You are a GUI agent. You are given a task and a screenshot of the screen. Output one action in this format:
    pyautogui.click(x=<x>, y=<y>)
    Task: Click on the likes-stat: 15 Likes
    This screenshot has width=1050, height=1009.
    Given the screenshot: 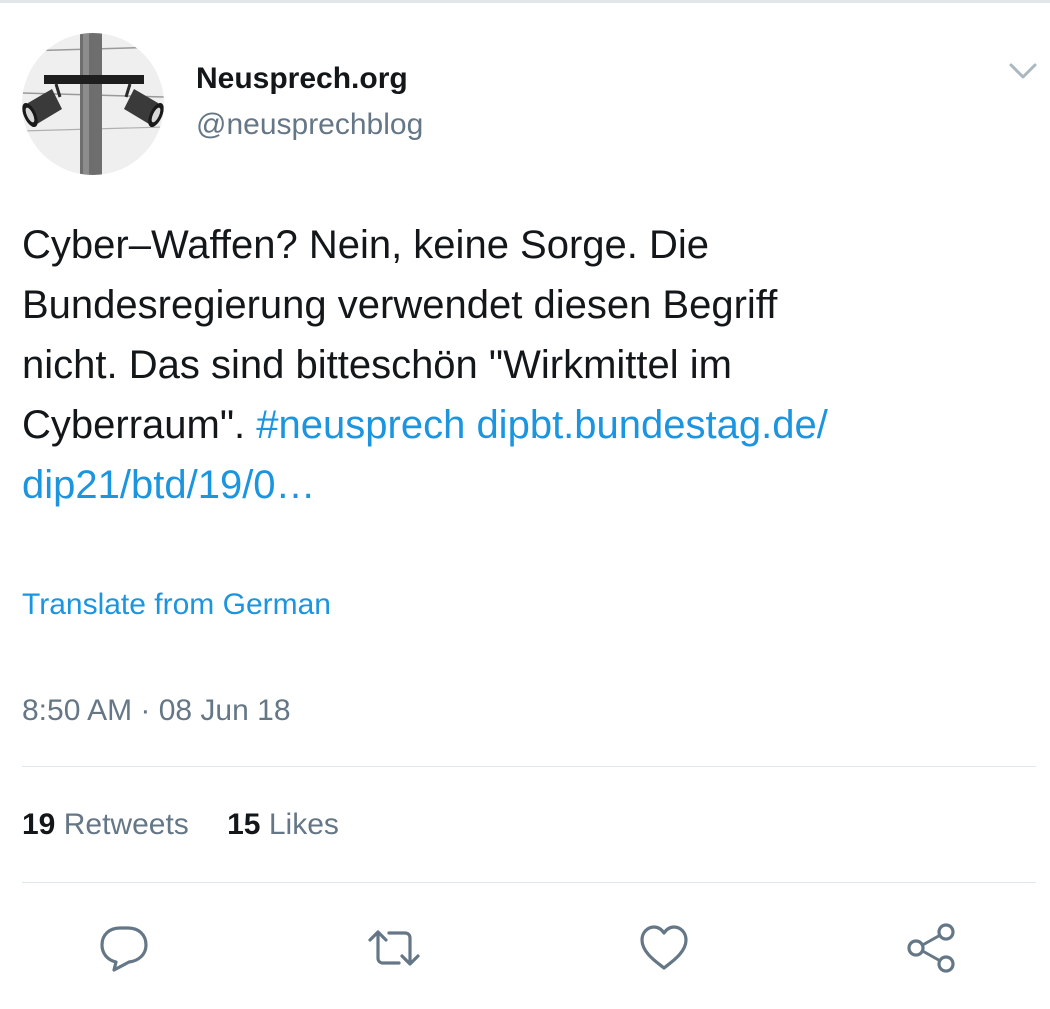 What is the action you would take?
    pyautogui.click(x=283, y=825)
    